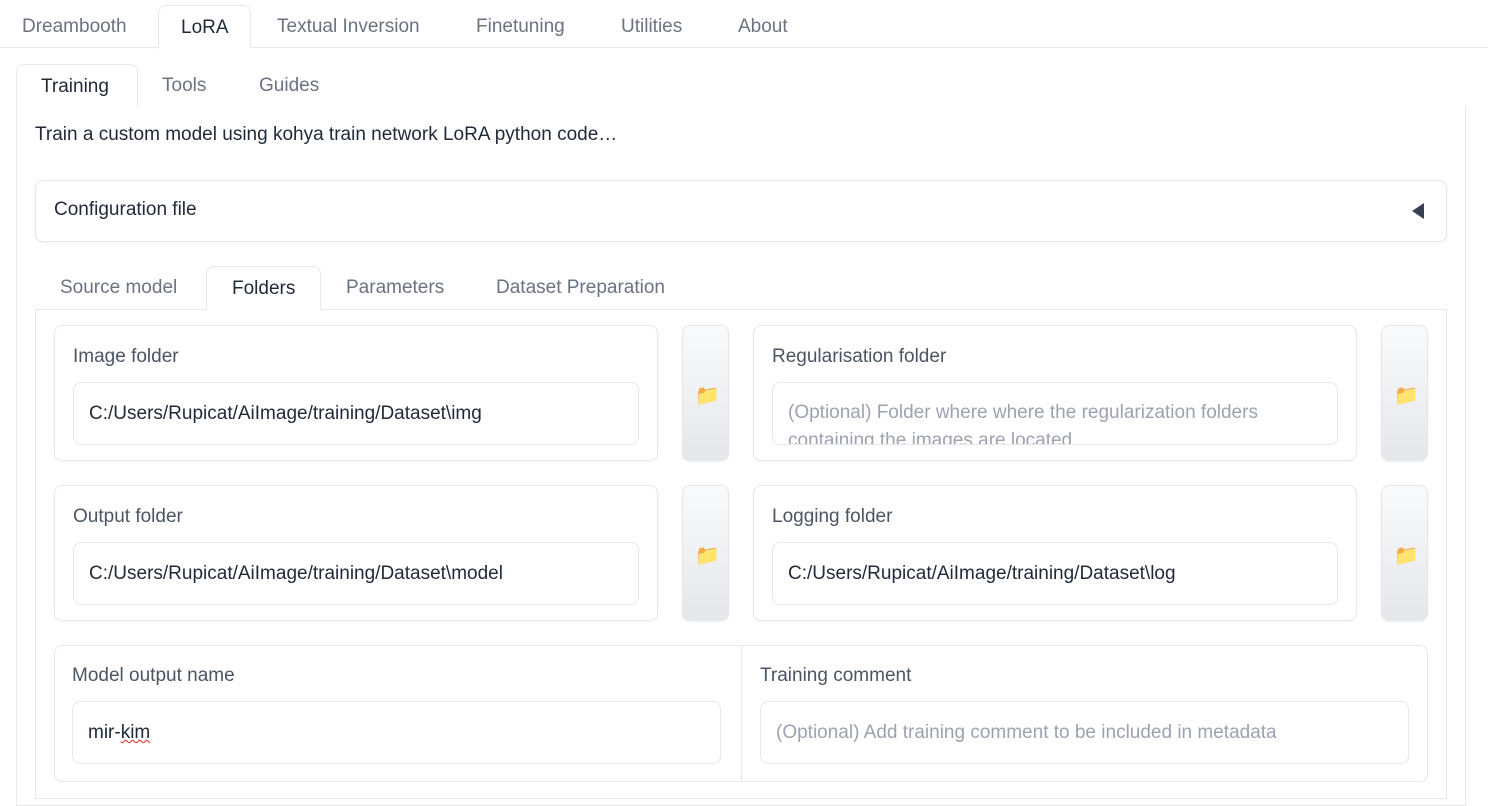 The image size is (1488, 806). Describe the element at coordinates (135, 732) in the screenshot. I see `model-output-name-misspelled: kim` at that location.